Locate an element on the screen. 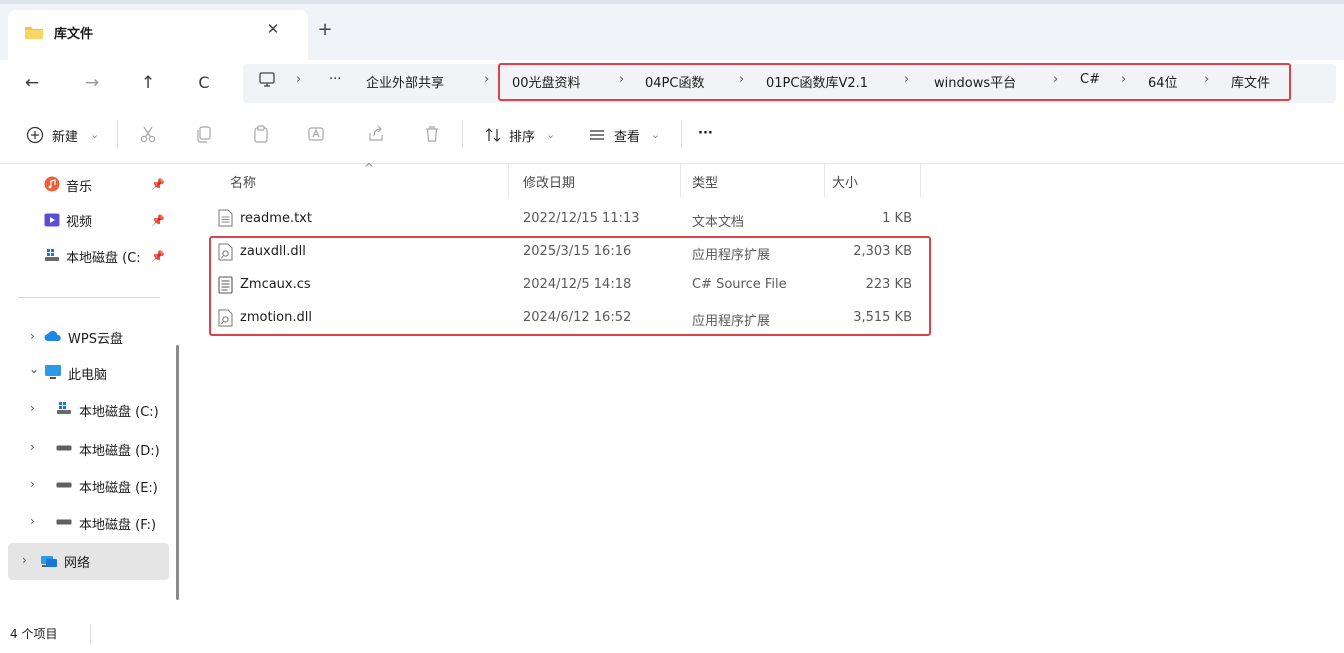 The image size is (1344, 653). tab-title: 库文件 is located at coordinates (74, 34).